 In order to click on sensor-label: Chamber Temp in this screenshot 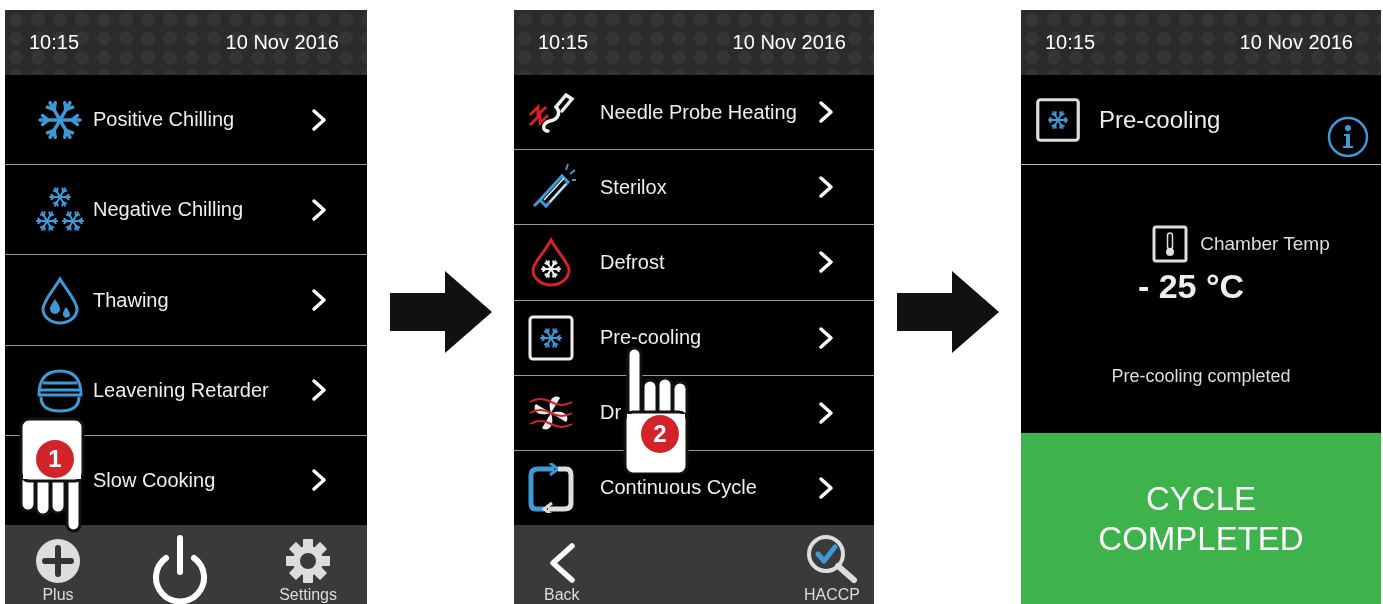, I will do `click(1265, 244)`.